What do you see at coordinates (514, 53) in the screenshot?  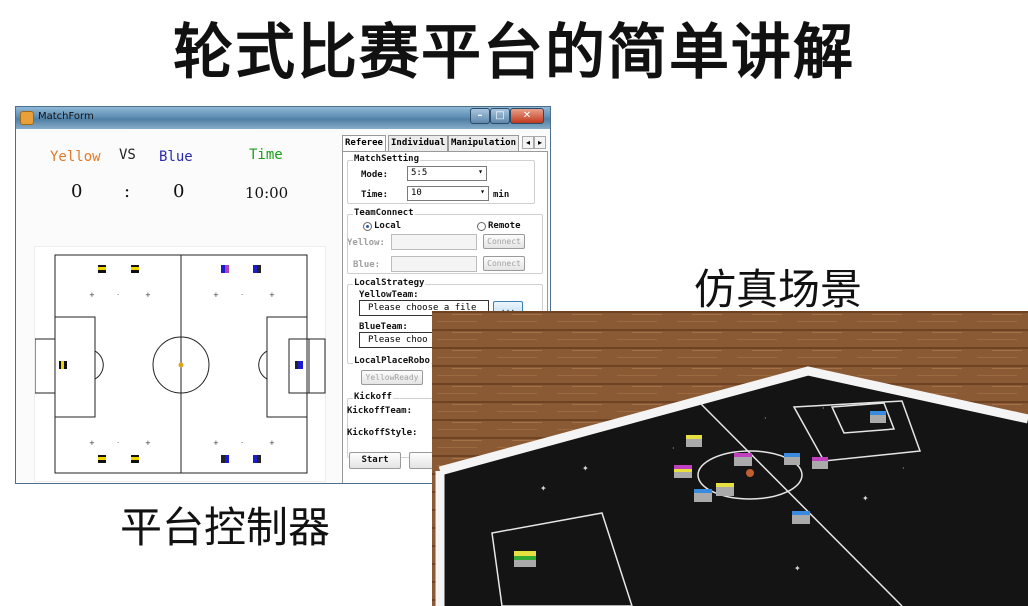 I see `slide-title: 轮式比赛平台的简单讲解` at bounding box center [514, 53].